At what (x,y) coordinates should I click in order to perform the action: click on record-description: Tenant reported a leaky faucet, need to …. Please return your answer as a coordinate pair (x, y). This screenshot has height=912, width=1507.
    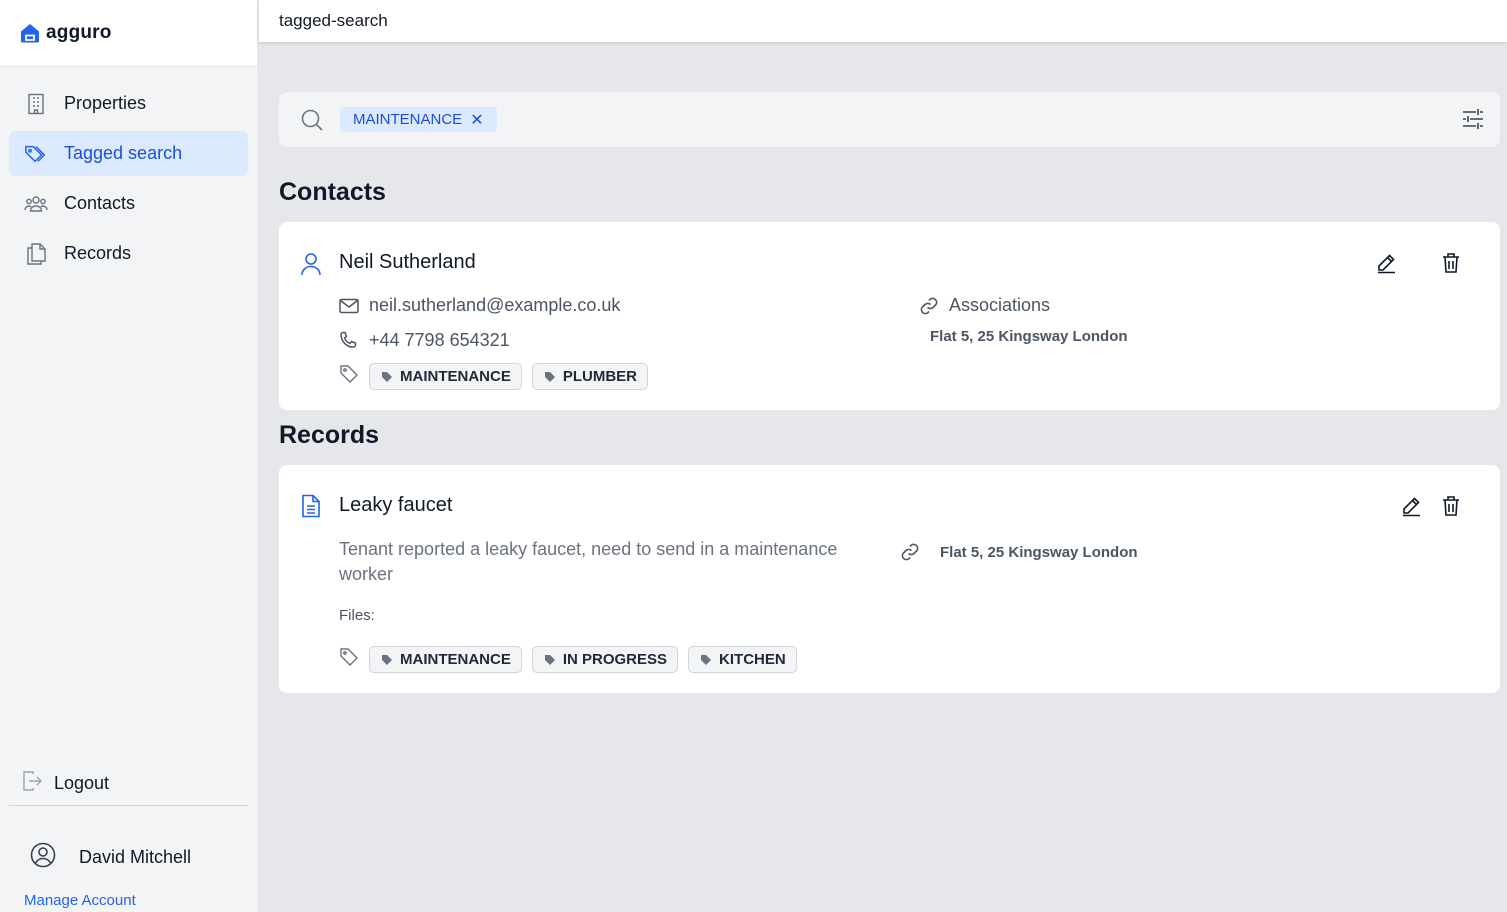
    Looking at the image, I should click on (588, 561).